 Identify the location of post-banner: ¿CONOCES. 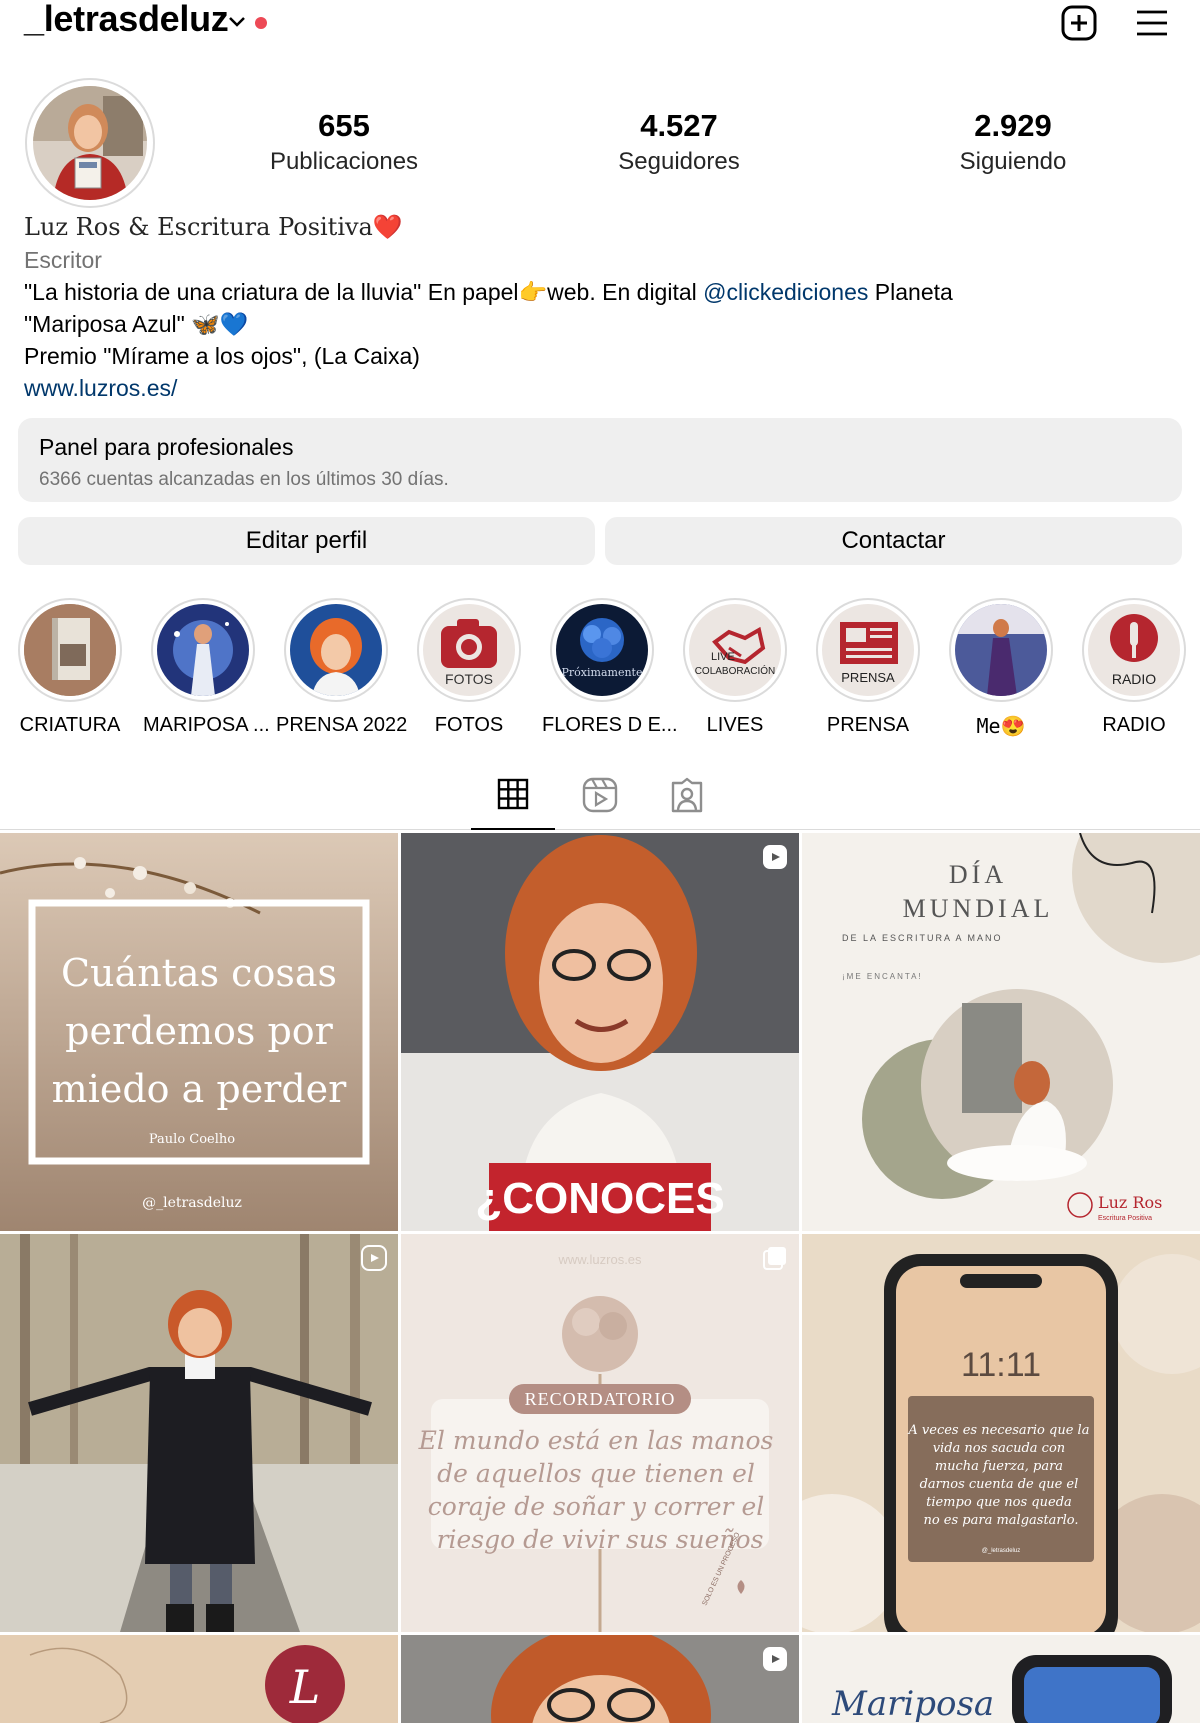
(599, 1198).